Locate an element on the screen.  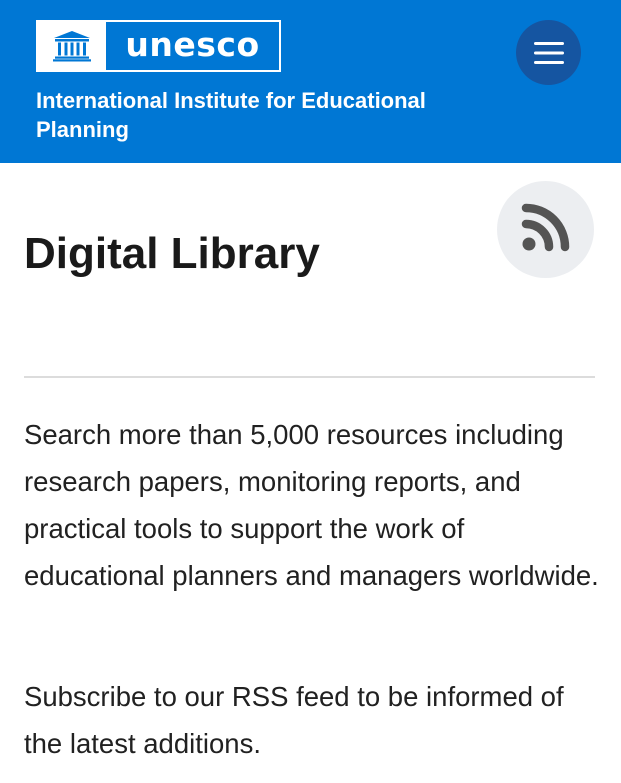
rss-feed-icon is located at coordinates (546, 229).